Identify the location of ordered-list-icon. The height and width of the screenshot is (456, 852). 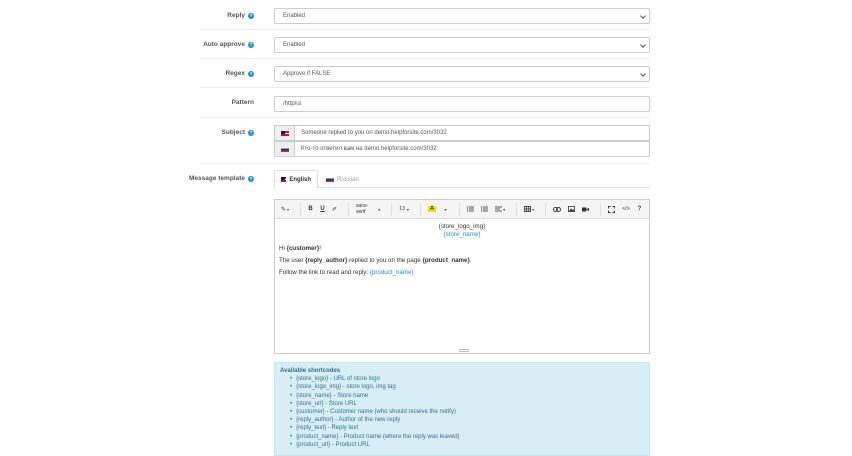
(484, 209).